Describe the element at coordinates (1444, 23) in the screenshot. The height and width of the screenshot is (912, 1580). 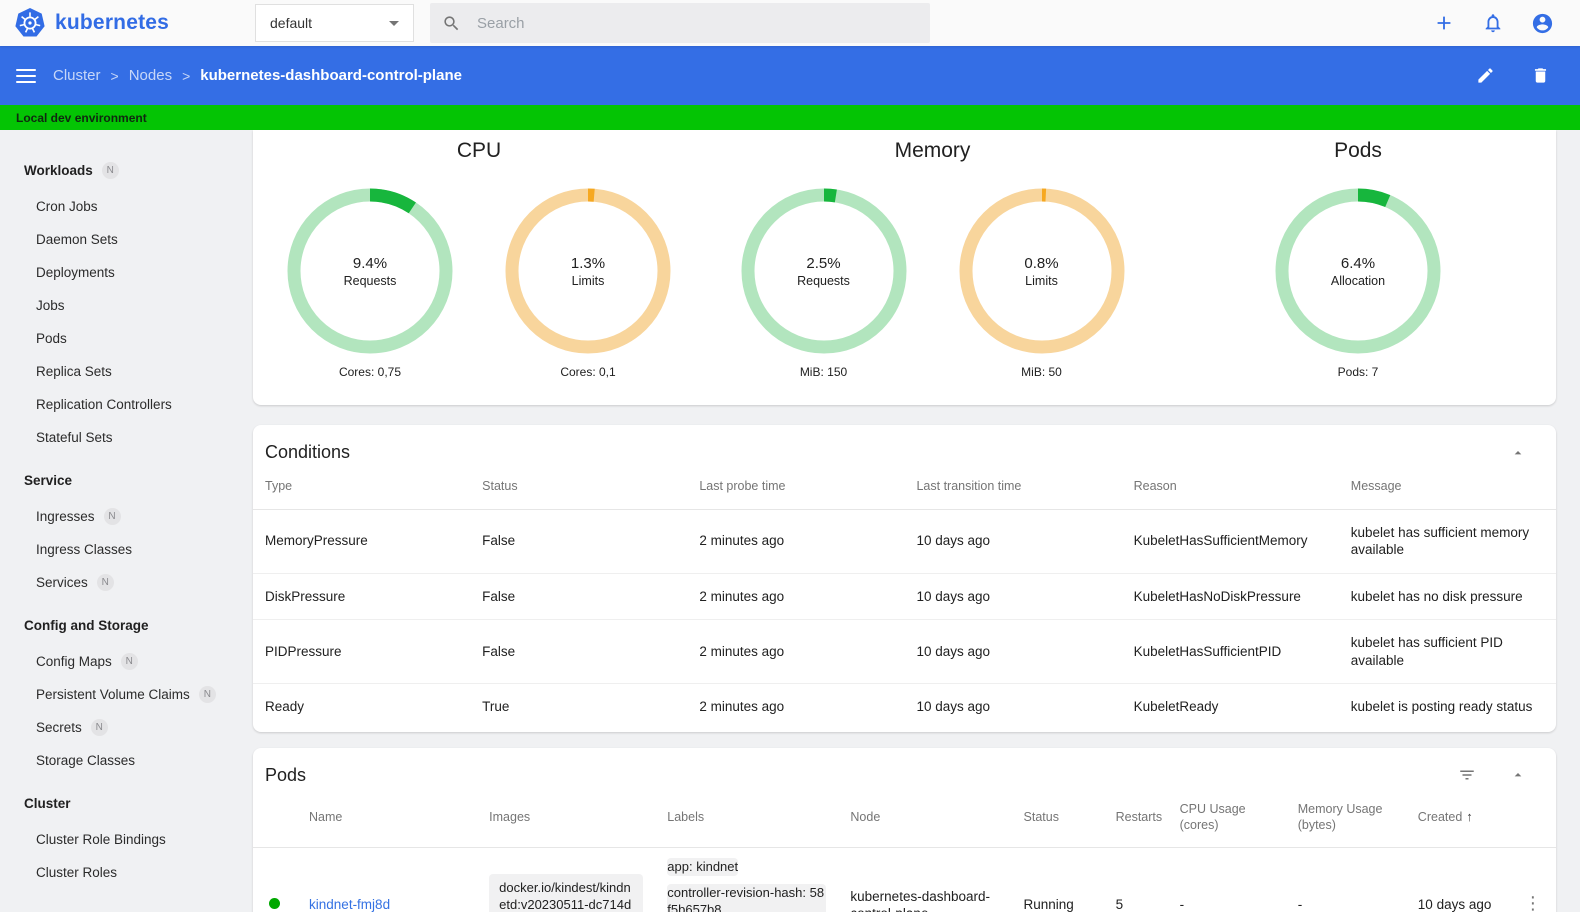
I see `add-resource-button` at that location.